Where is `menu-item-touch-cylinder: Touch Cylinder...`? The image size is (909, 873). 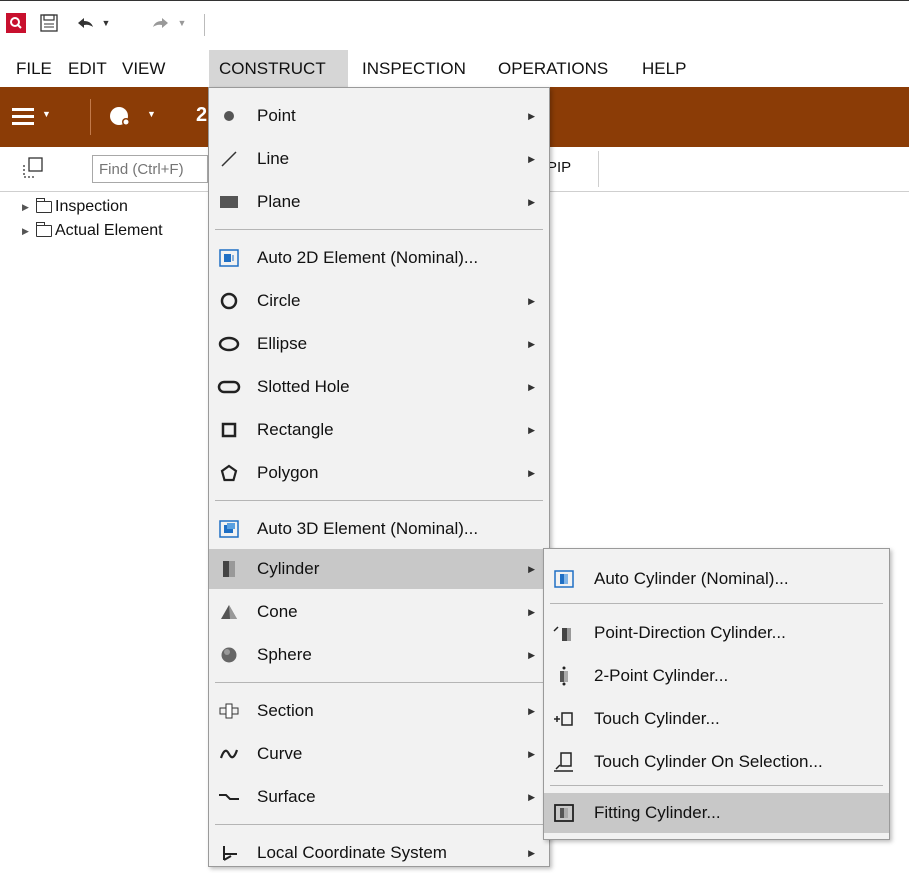 menu-item-touch-cylinder: Touch Cylinder... is located at coordinates (716, 719).